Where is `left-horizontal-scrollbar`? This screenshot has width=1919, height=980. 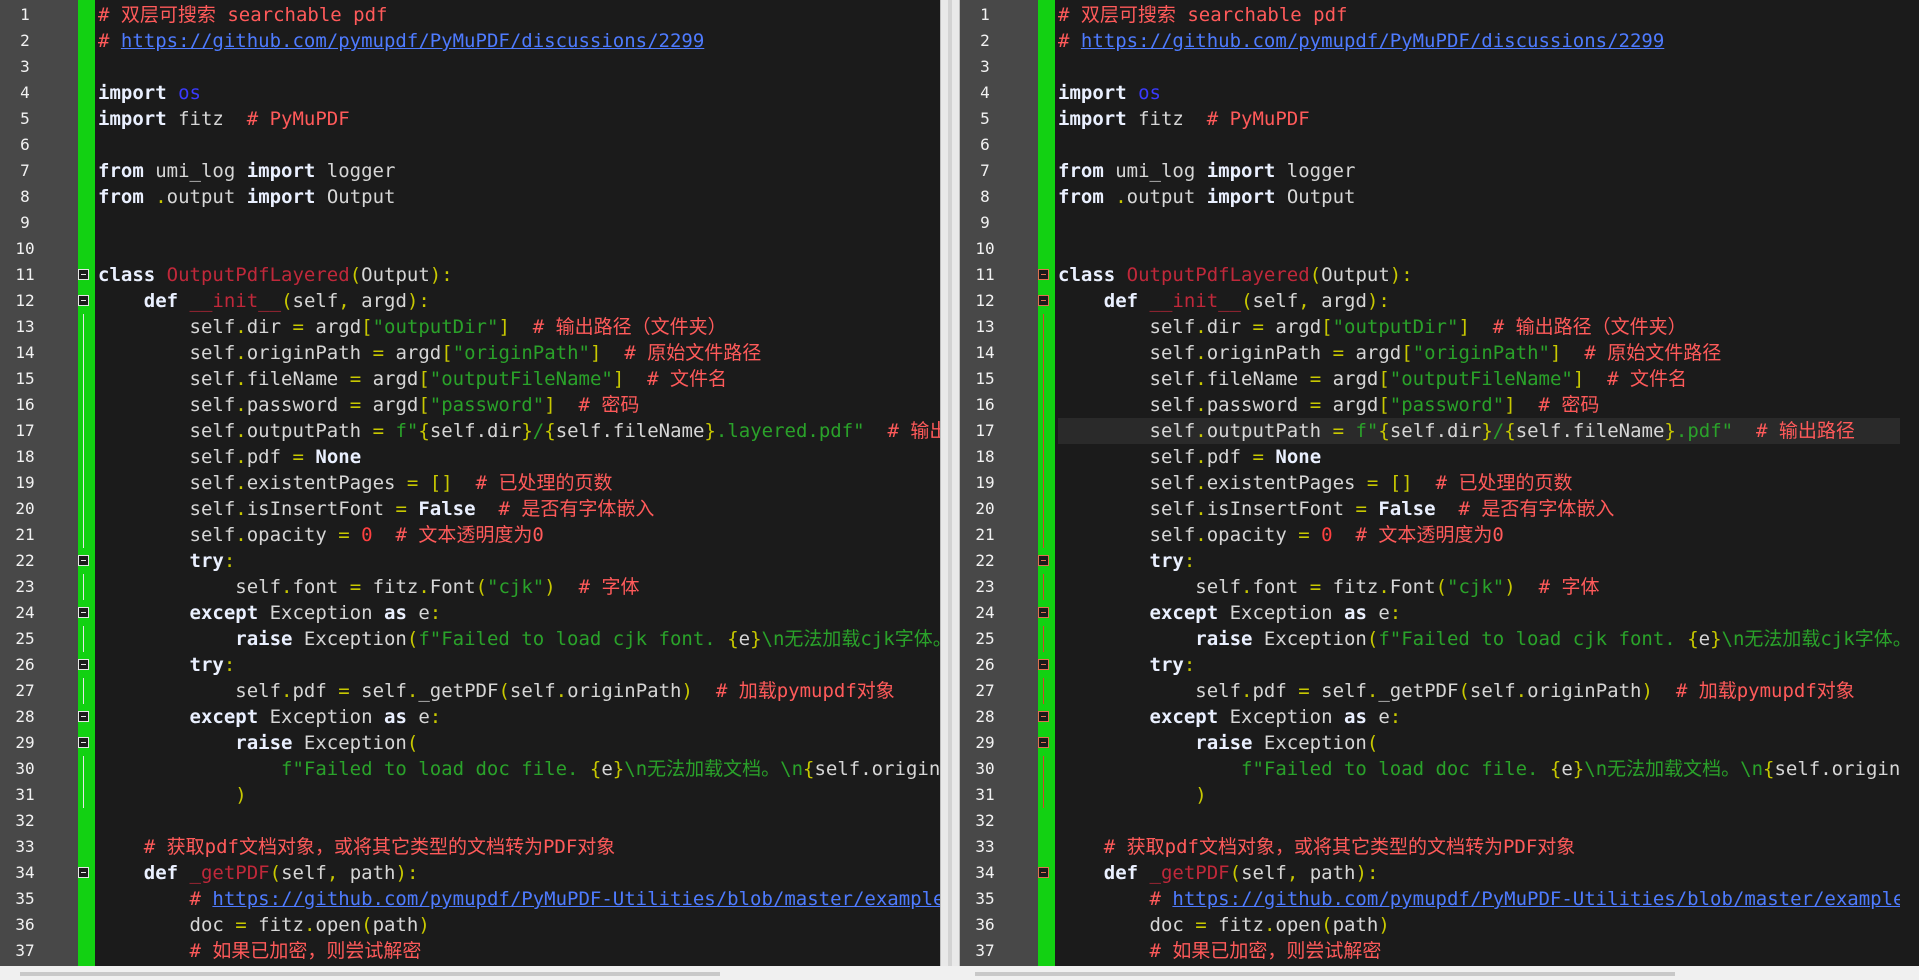 left-horizontal-scrollbar is located at coordinates (370, 974).